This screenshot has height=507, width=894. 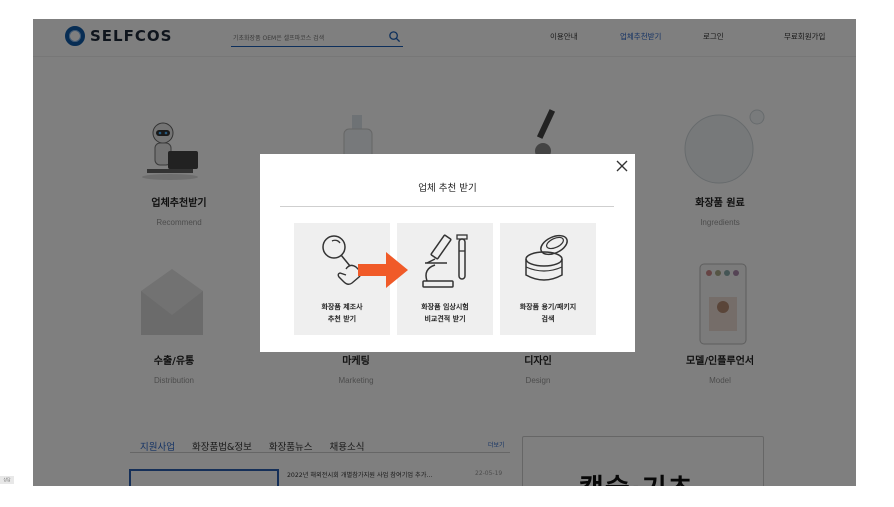 What do you see at coordinates (447, 206) in the screenshot?
I see `modal-divider` at bounding box center [447, 206].